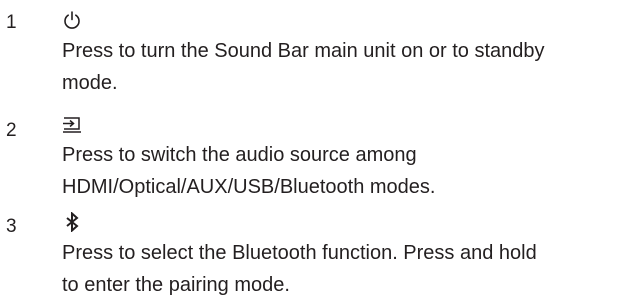  I want to click on description-line: HDMI/Optical/AUX/USB/Bluetooth modes., so click(249, 187).